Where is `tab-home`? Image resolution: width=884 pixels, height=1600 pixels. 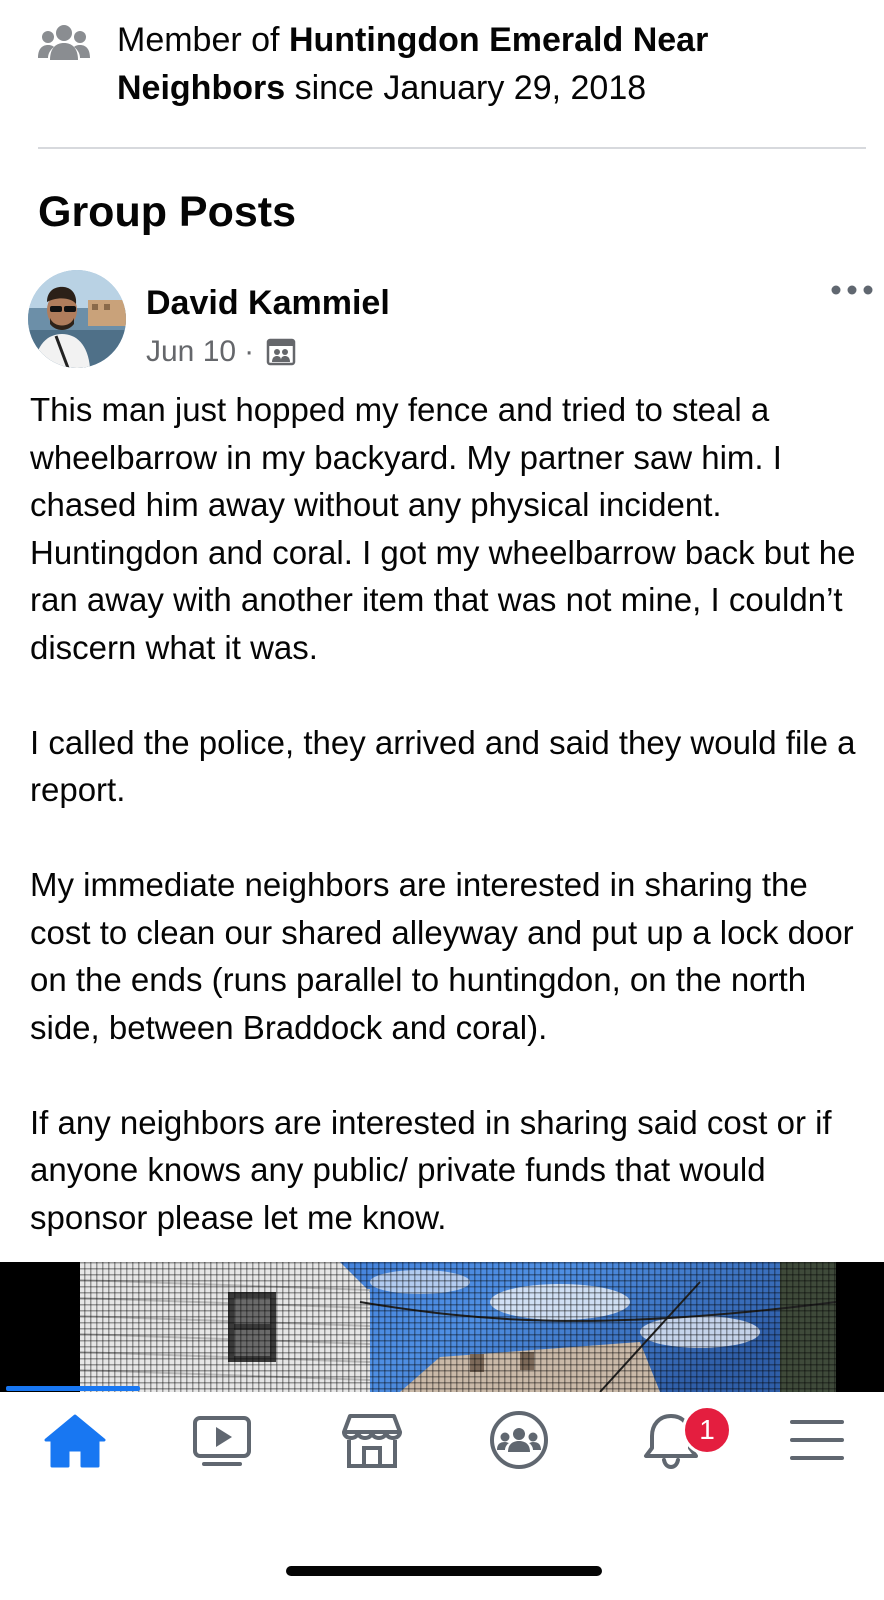 tab-home is located at coordinates (75, 1440).